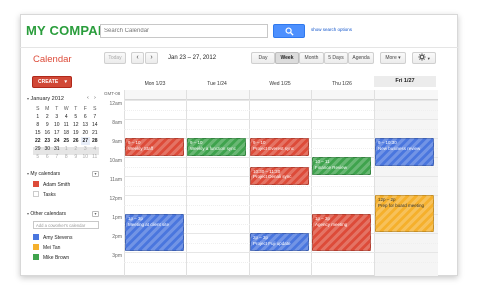 This screenshot has height=296, width=478. What do you see at coordinates (48, 141) in the screenshot?
I see `mini-day-cell: 23` at bounding box center [48, 141].